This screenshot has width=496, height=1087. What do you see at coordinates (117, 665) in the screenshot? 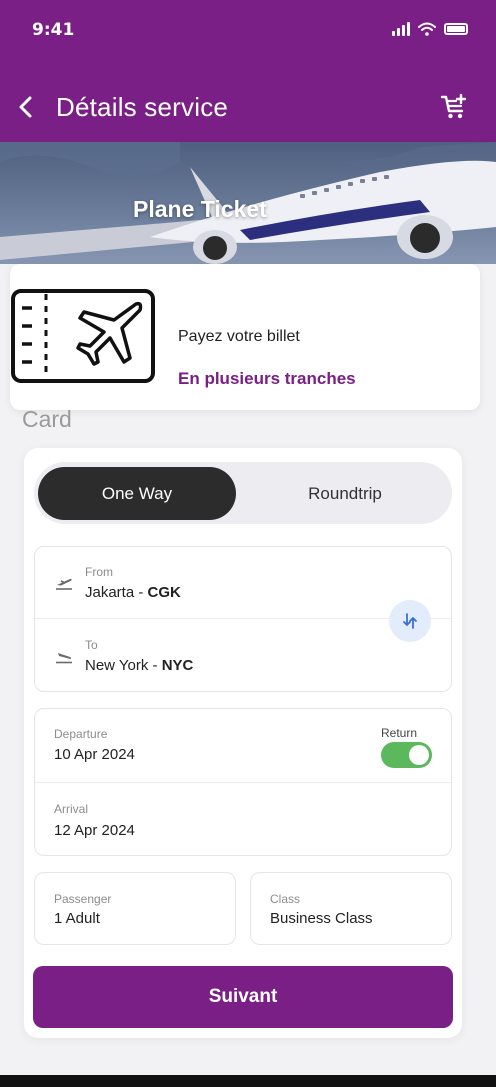
I see `to-city: New York` at bounding box center [117, 665].